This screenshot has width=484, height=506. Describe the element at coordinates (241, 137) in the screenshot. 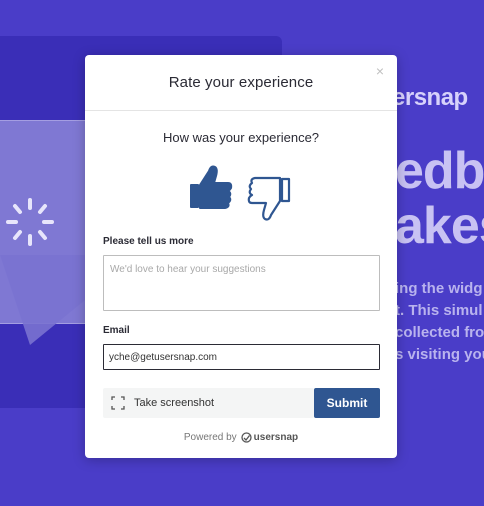

I see `rating-question: How was your experience?` at that location.